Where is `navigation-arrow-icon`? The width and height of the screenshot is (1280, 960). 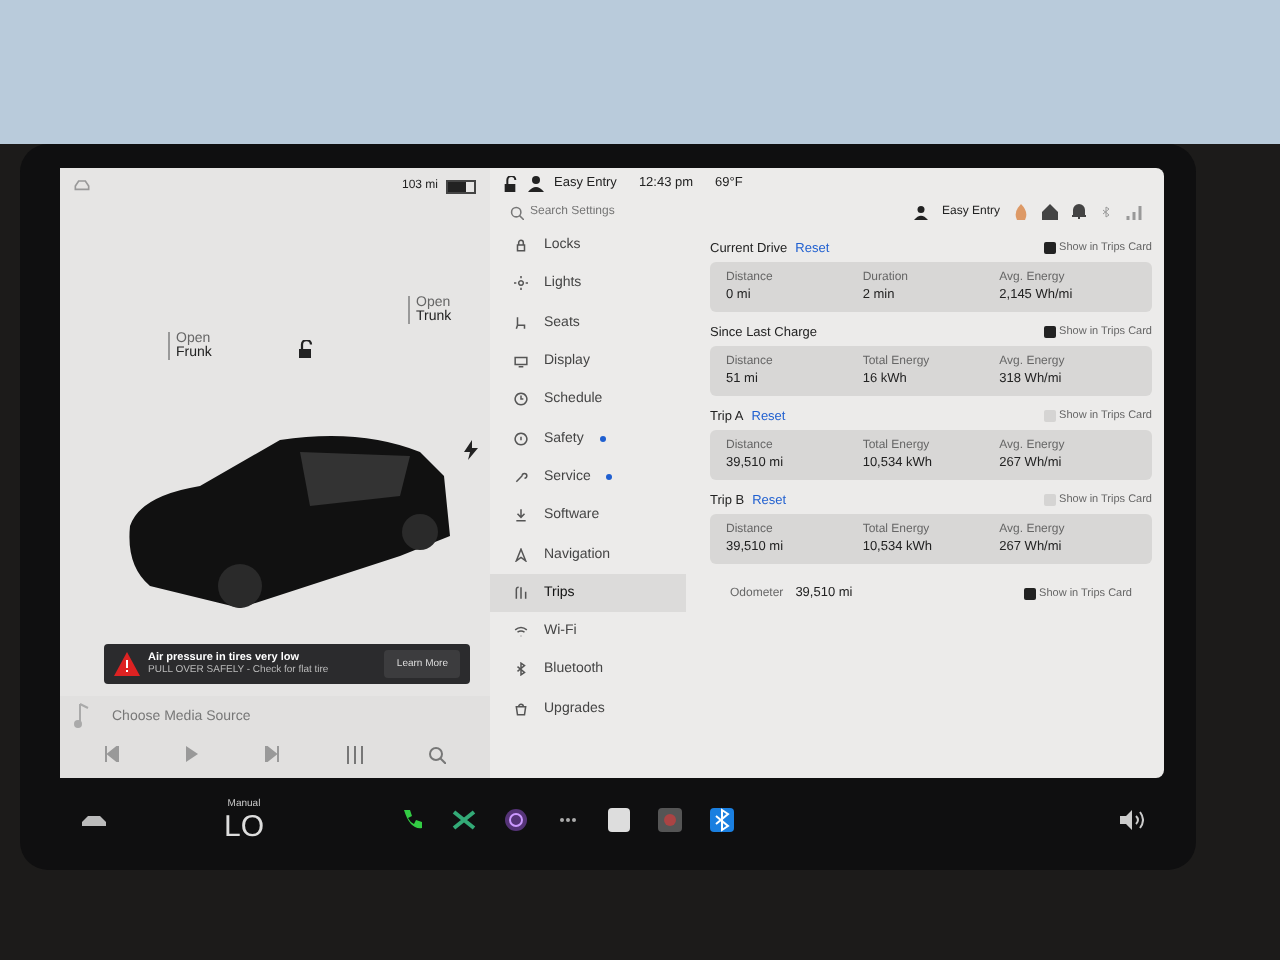 navigation-arrow-icon is located at coordinates (521, 554).